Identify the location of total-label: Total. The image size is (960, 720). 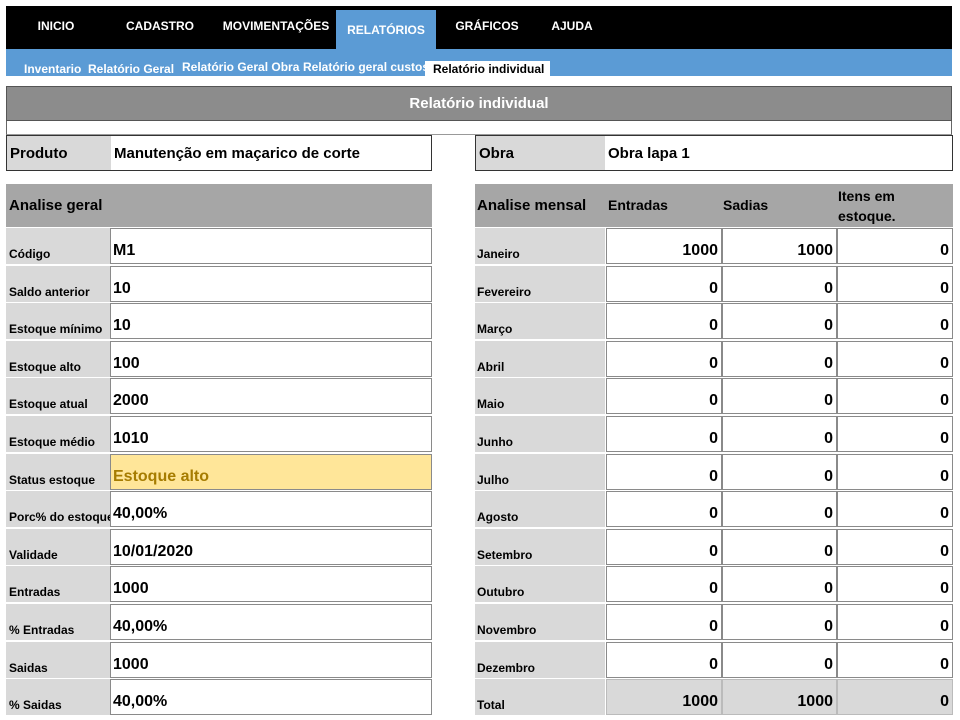
(540, 697).